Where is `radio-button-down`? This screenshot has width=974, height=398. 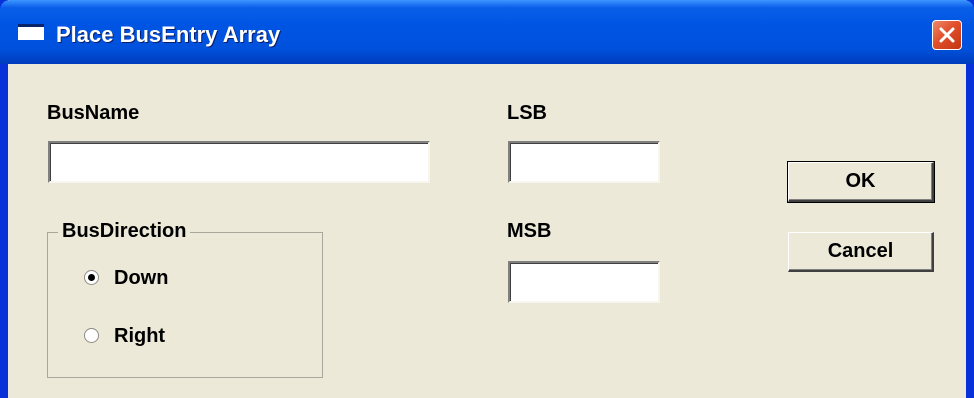 radio-button-down is located at coordinates (91, 277).